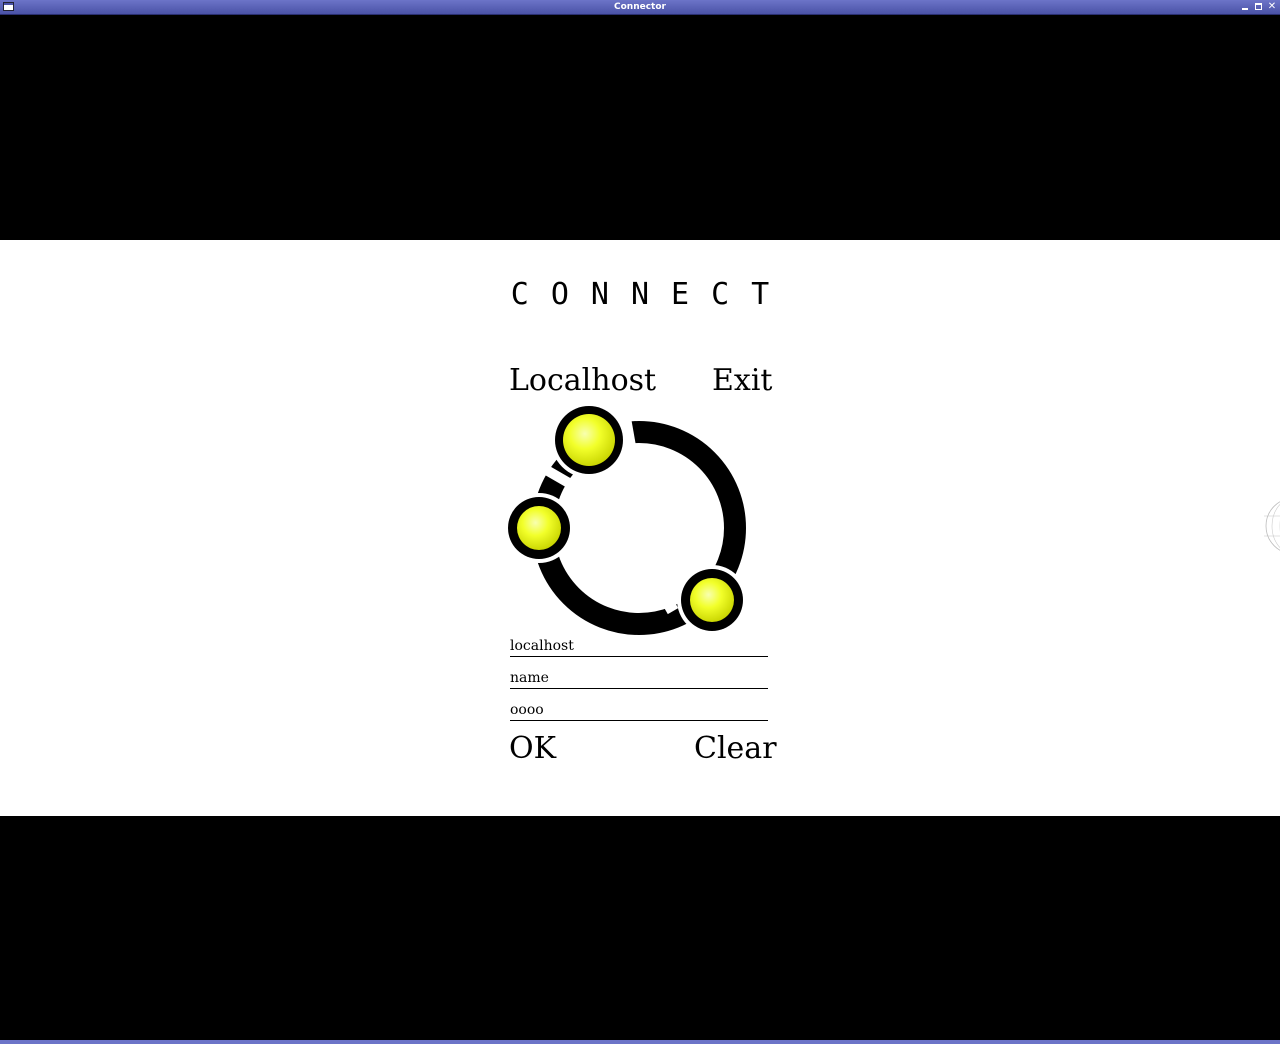 Image resolution: width=1280 pixels, height=1044 pixels. Describe the element at coordinates (640, 1042) in the screenshot. I see `taskbar-edge` at that location.